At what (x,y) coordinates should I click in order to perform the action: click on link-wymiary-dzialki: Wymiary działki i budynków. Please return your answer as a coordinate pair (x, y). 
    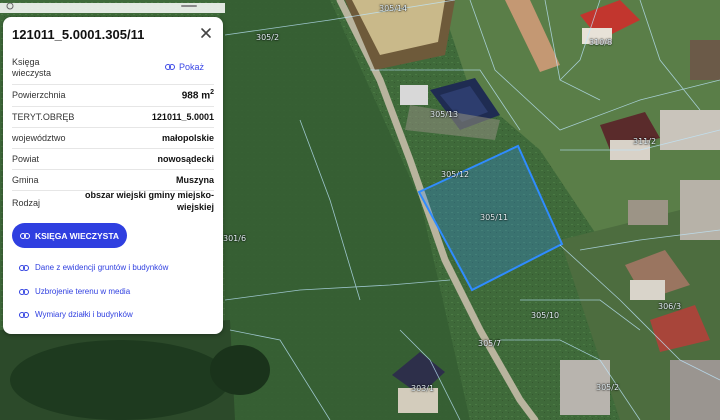
    Looking at the image, I should click on (76, 314).